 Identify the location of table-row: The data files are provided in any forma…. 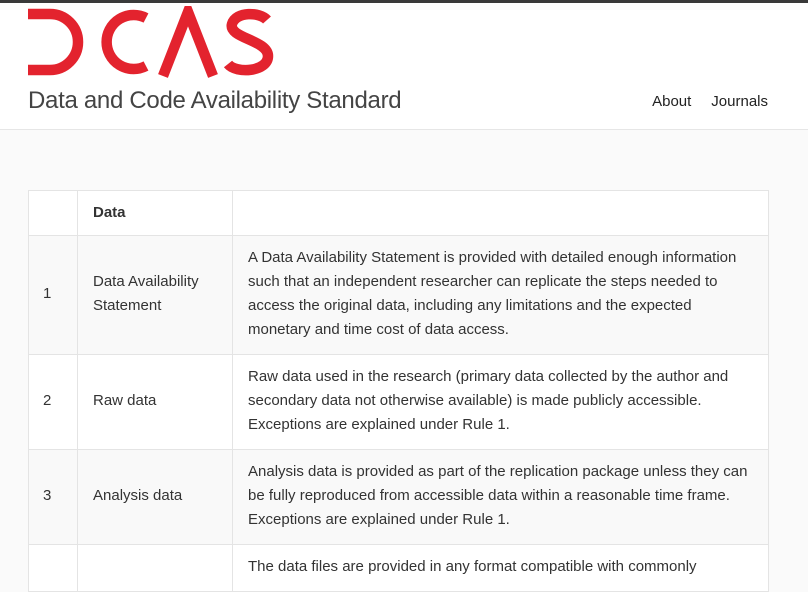
(398, 568).